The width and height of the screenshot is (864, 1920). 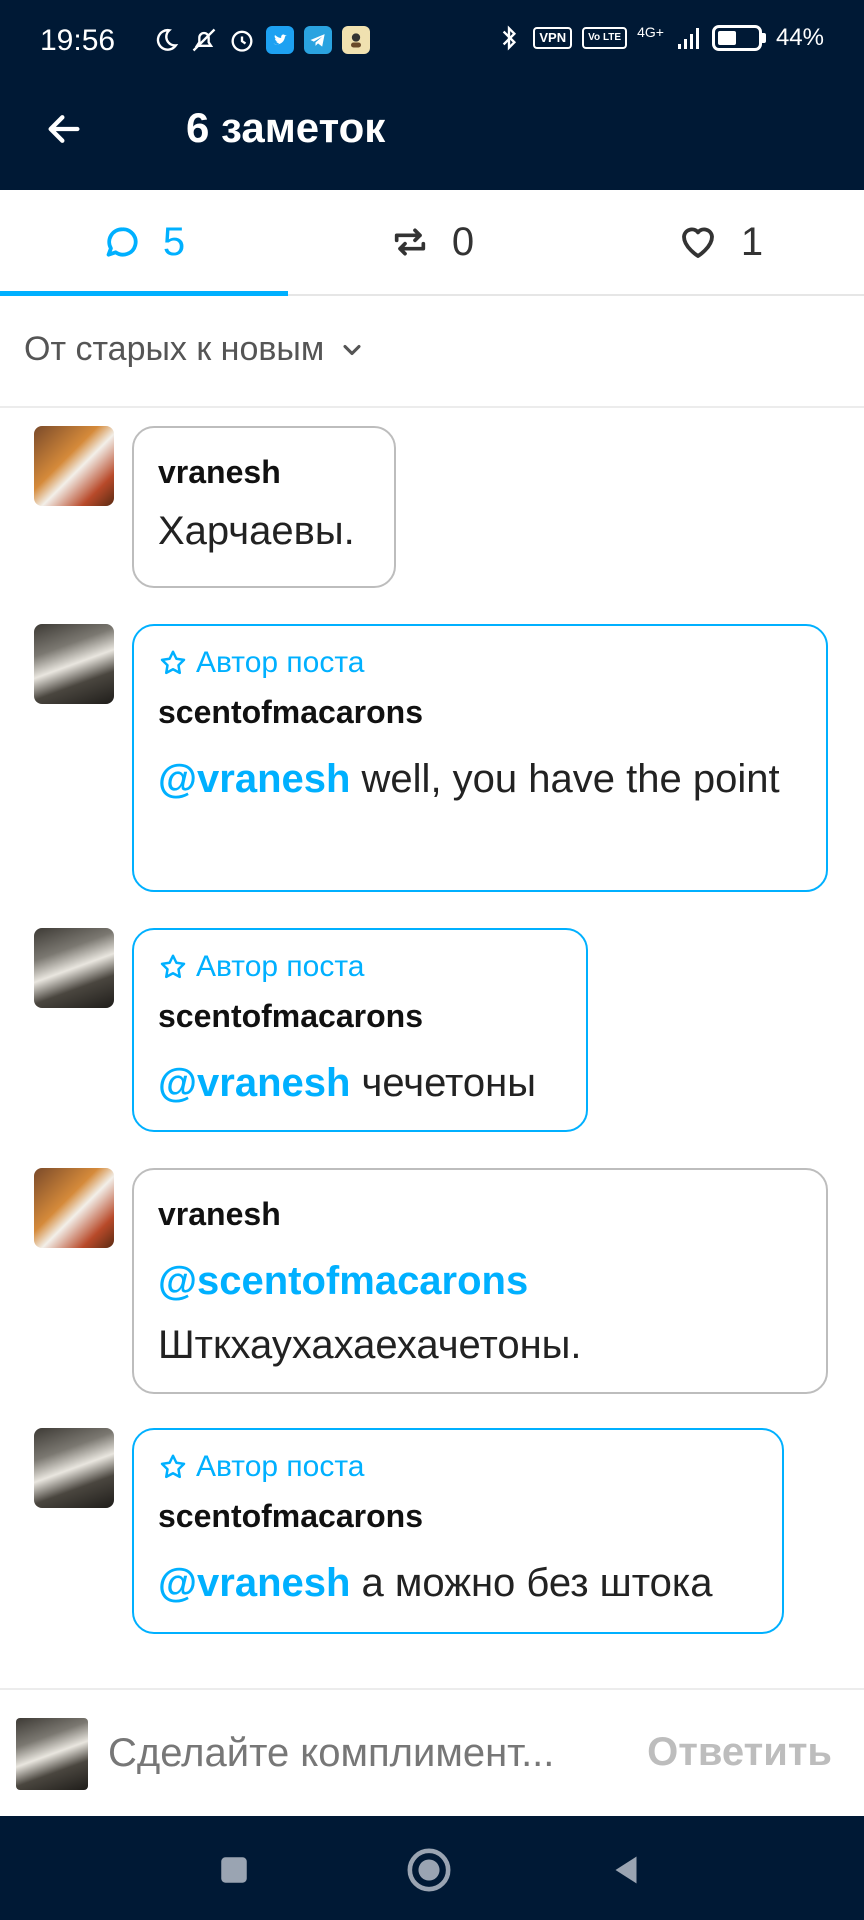 What do you see at coordinates (739, 1752) in the screenshot?
I see `reply-button: Ответить` at bounding box center [739, 1752].